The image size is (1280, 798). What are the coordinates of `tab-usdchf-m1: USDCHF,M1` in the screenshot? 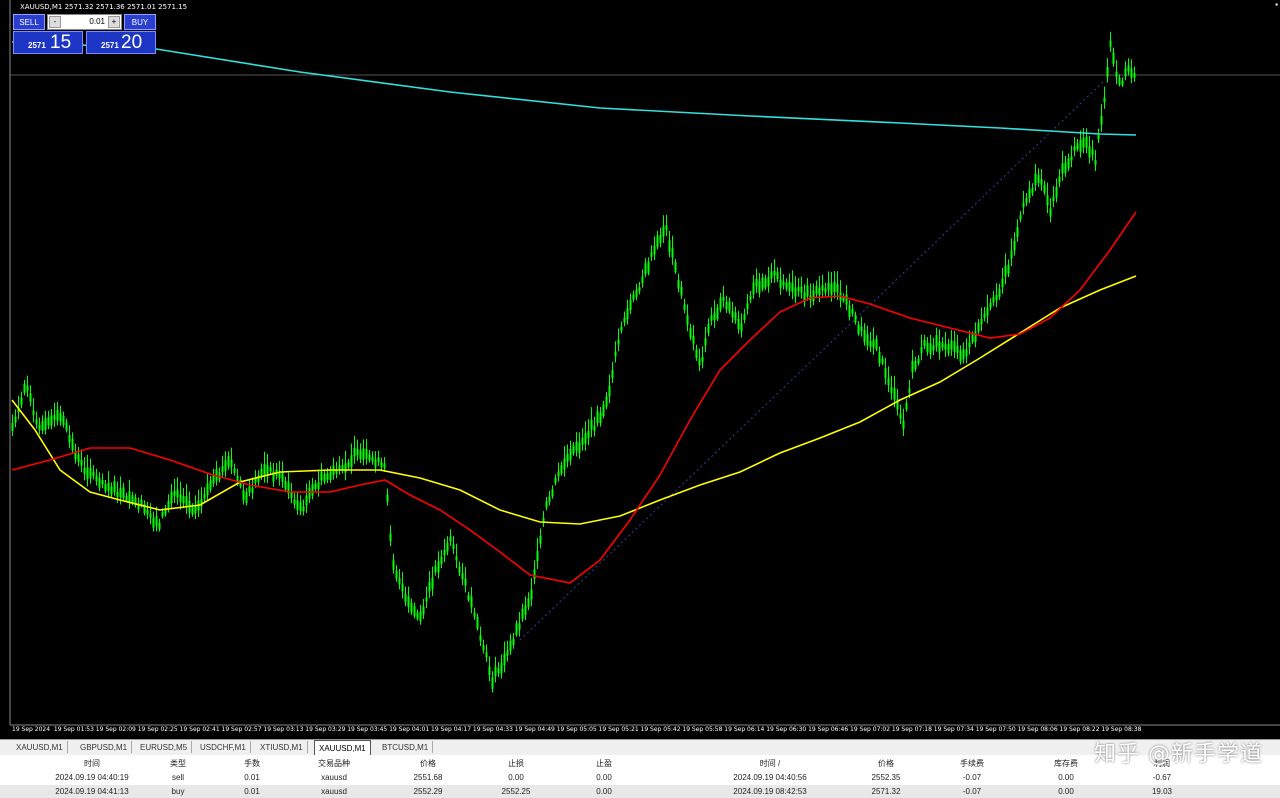 It's located at (223, 747).